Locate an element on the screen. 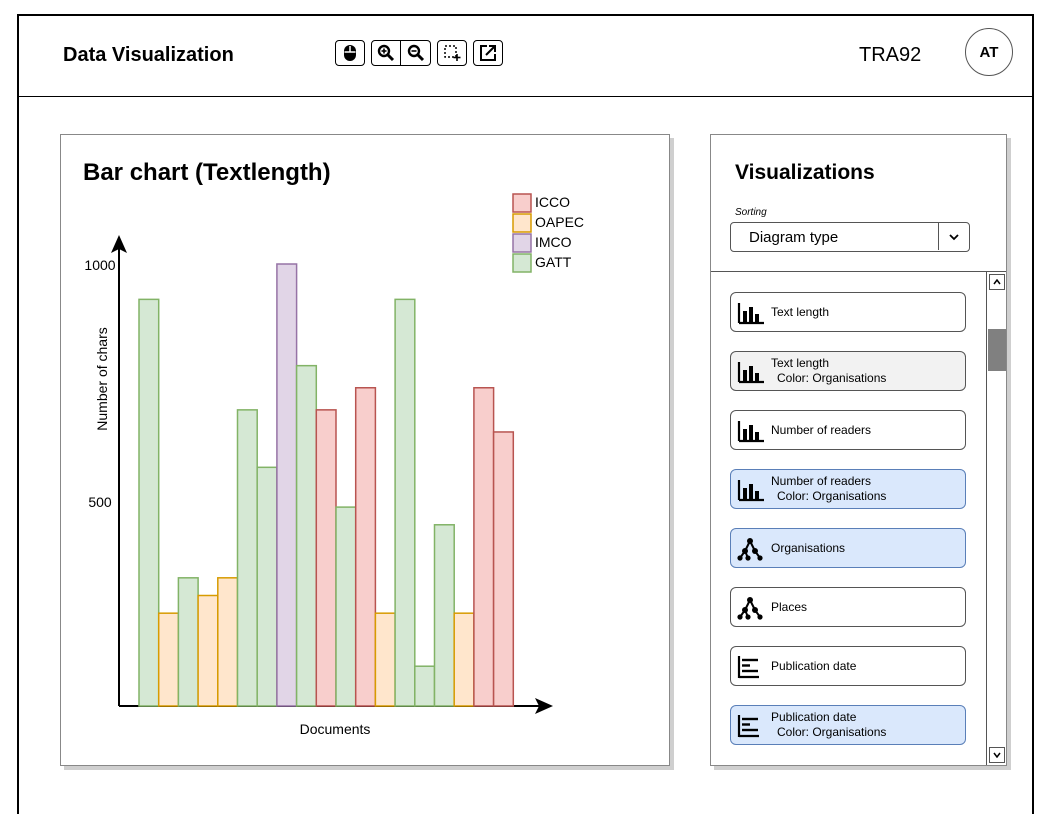 This screenshot has width=1051, height=814. legend-label-imco: IMCO is located at coordinates (553, 242).